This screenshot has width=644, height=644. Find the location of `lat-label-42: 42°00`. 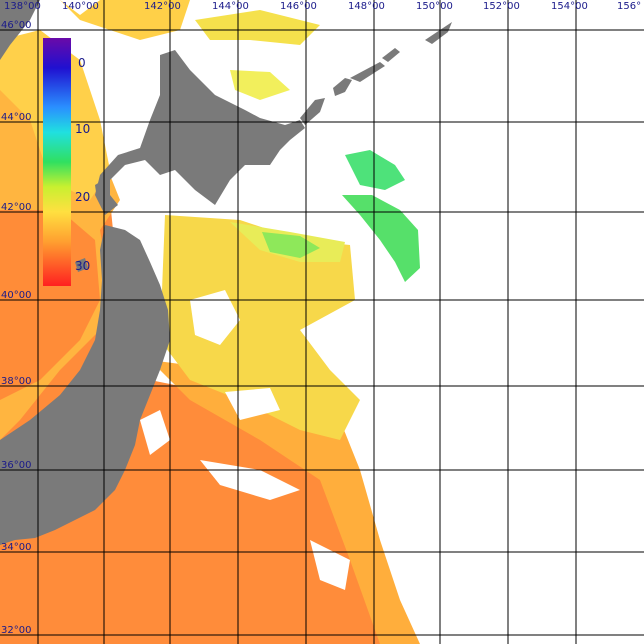

lat-label-42: 42°00 is located at coordinates (16, 207).